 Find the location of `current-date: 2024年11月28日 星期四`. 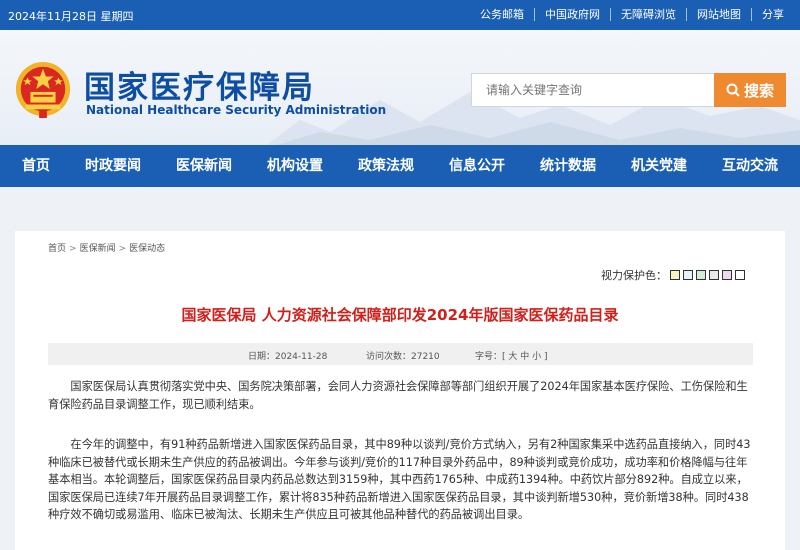

current-date: 2024年11月28日 星期四 is located at coordinates (71, 16).